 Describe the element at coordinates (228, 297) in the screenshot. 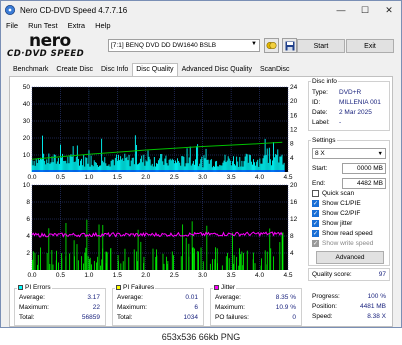

I see `jitter-average-label: Average:` at that location.